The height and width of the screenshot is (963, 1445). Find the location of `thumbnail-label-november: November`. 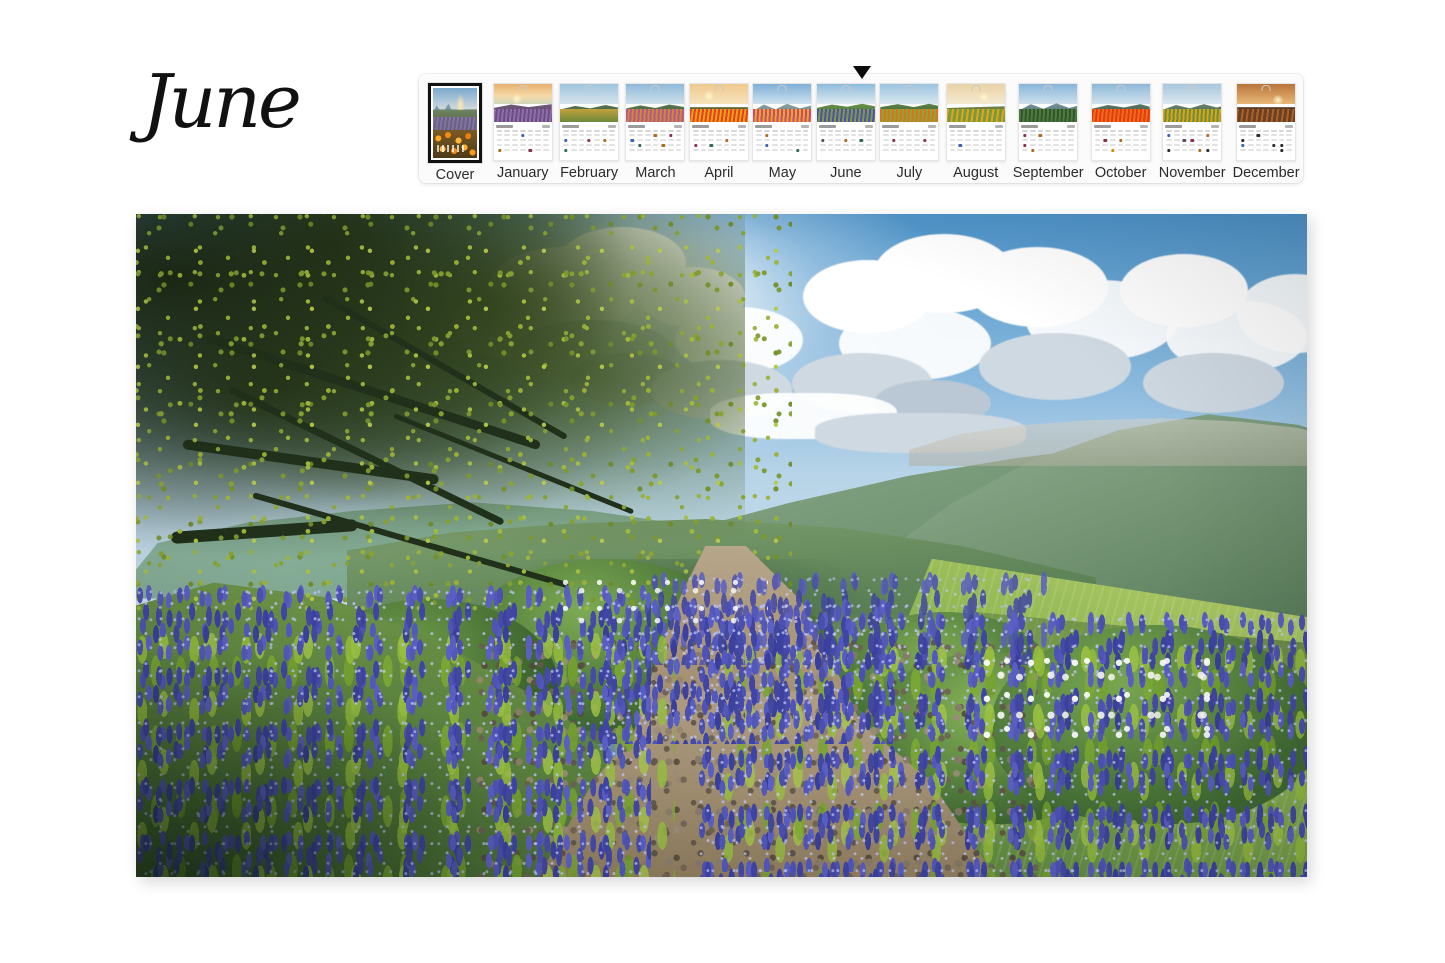

thumbnail-label-november: November is located at coordinates (1192, 173).